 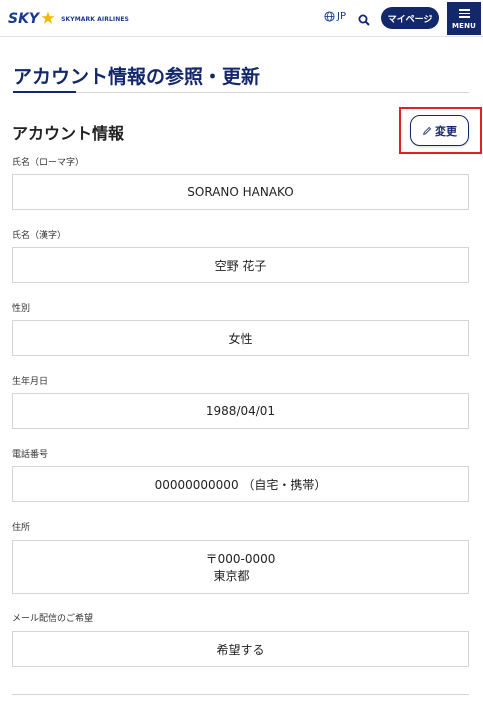 What do you see at coordinates (48, 17) in the screenshot?
I see `logo-star-icon` at bounding box center [48, 17].